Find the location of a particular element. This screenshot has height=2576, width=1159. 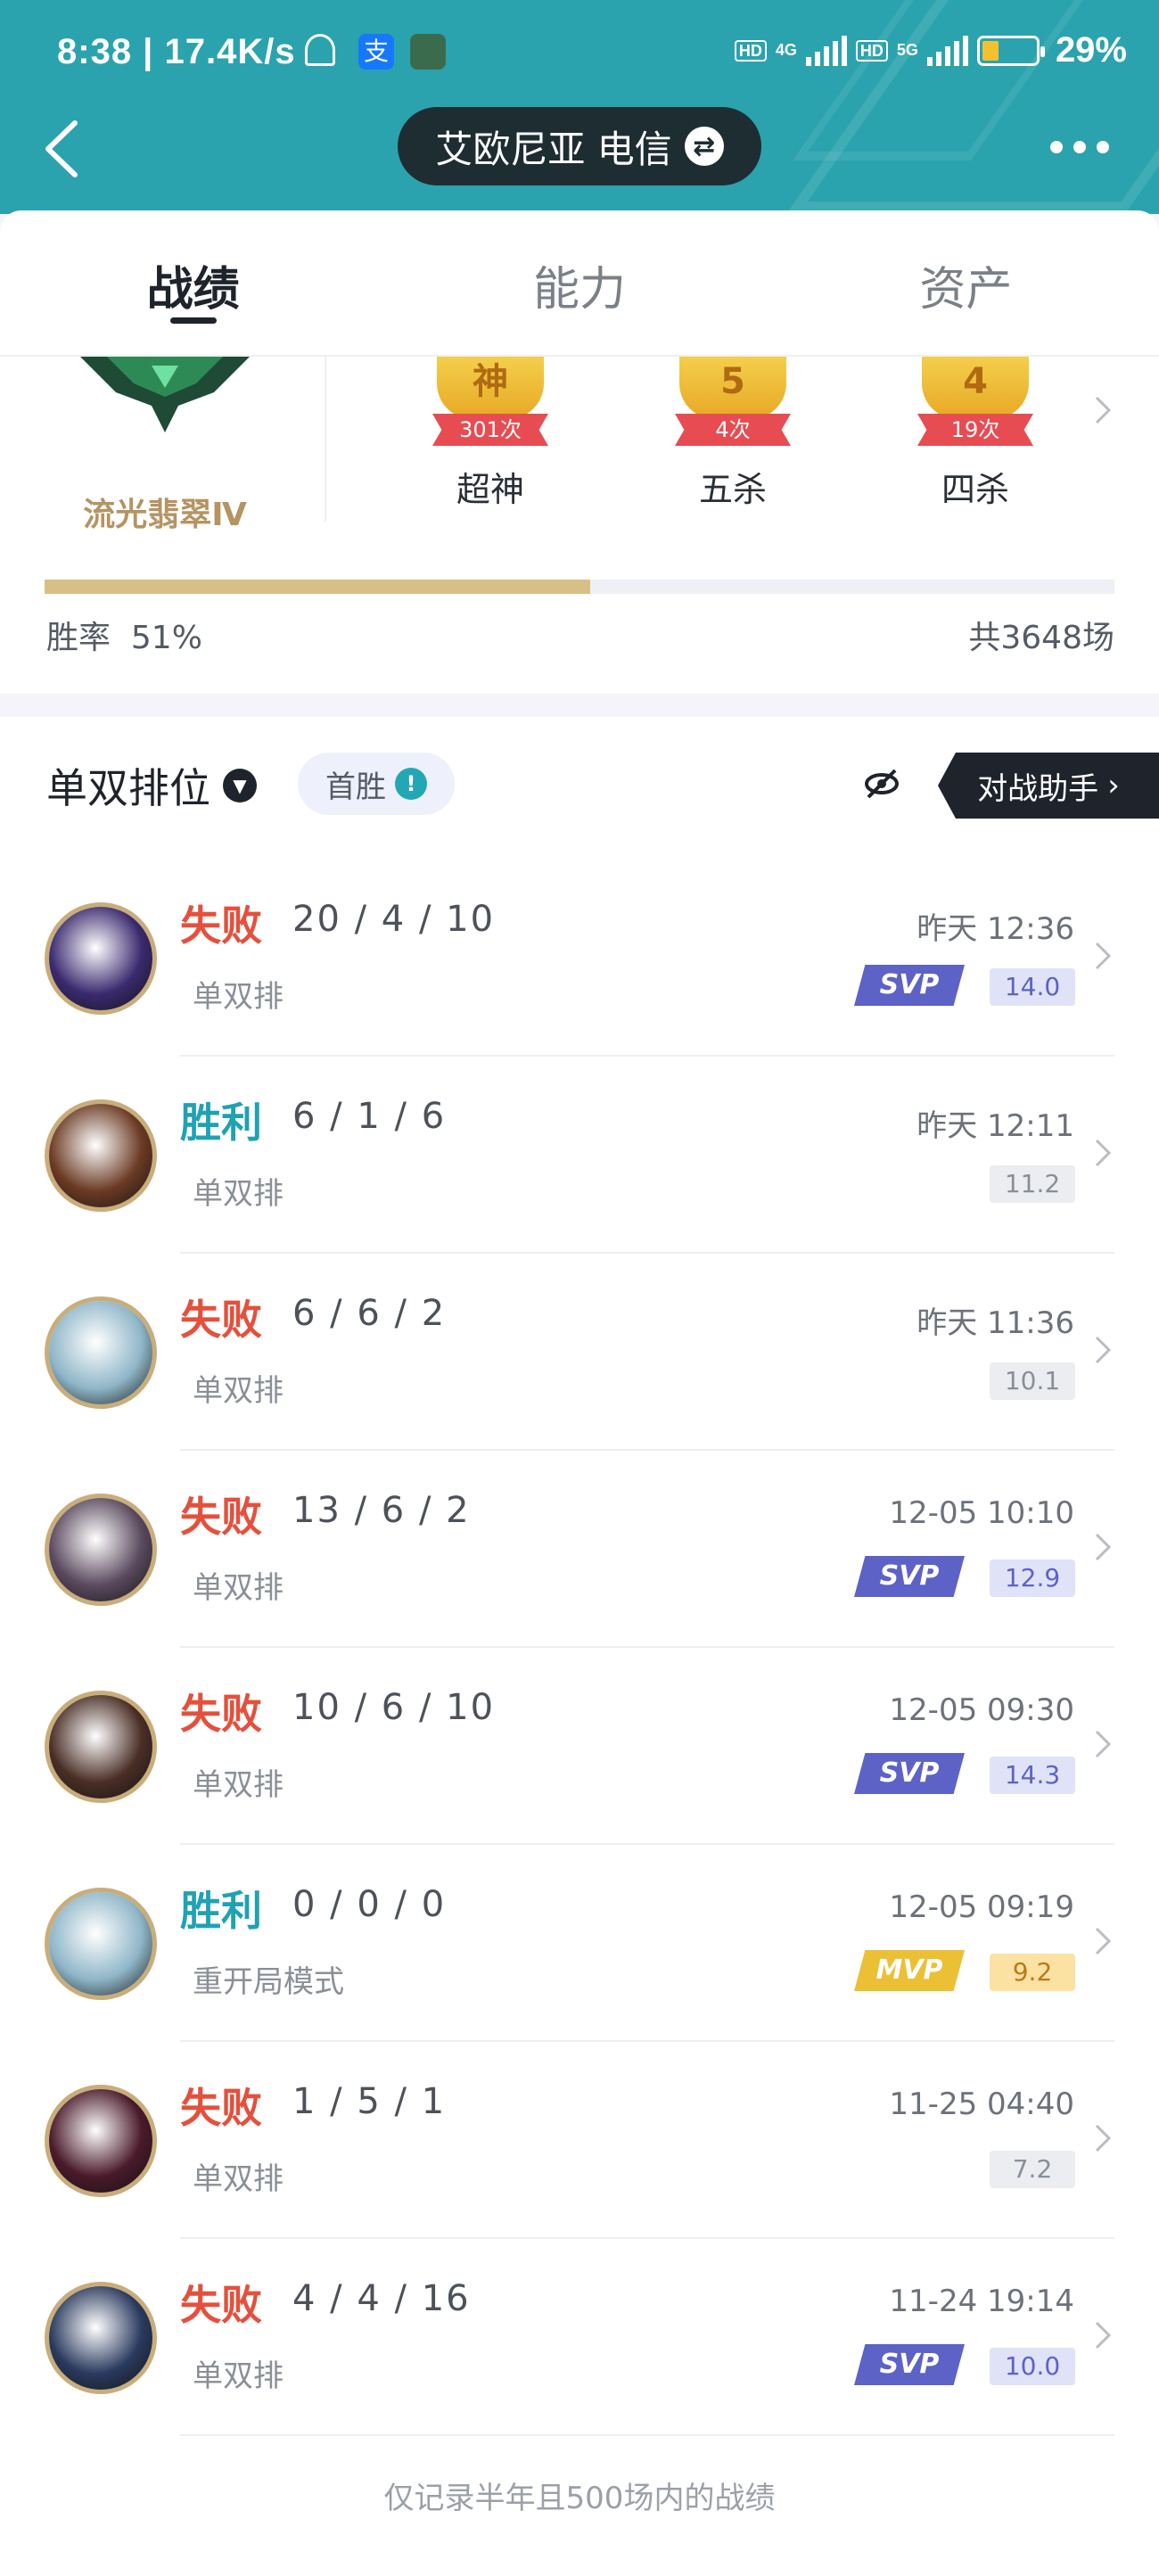

match-kda: 6 / 1 / 6 is located at coordinates (369, 1116).